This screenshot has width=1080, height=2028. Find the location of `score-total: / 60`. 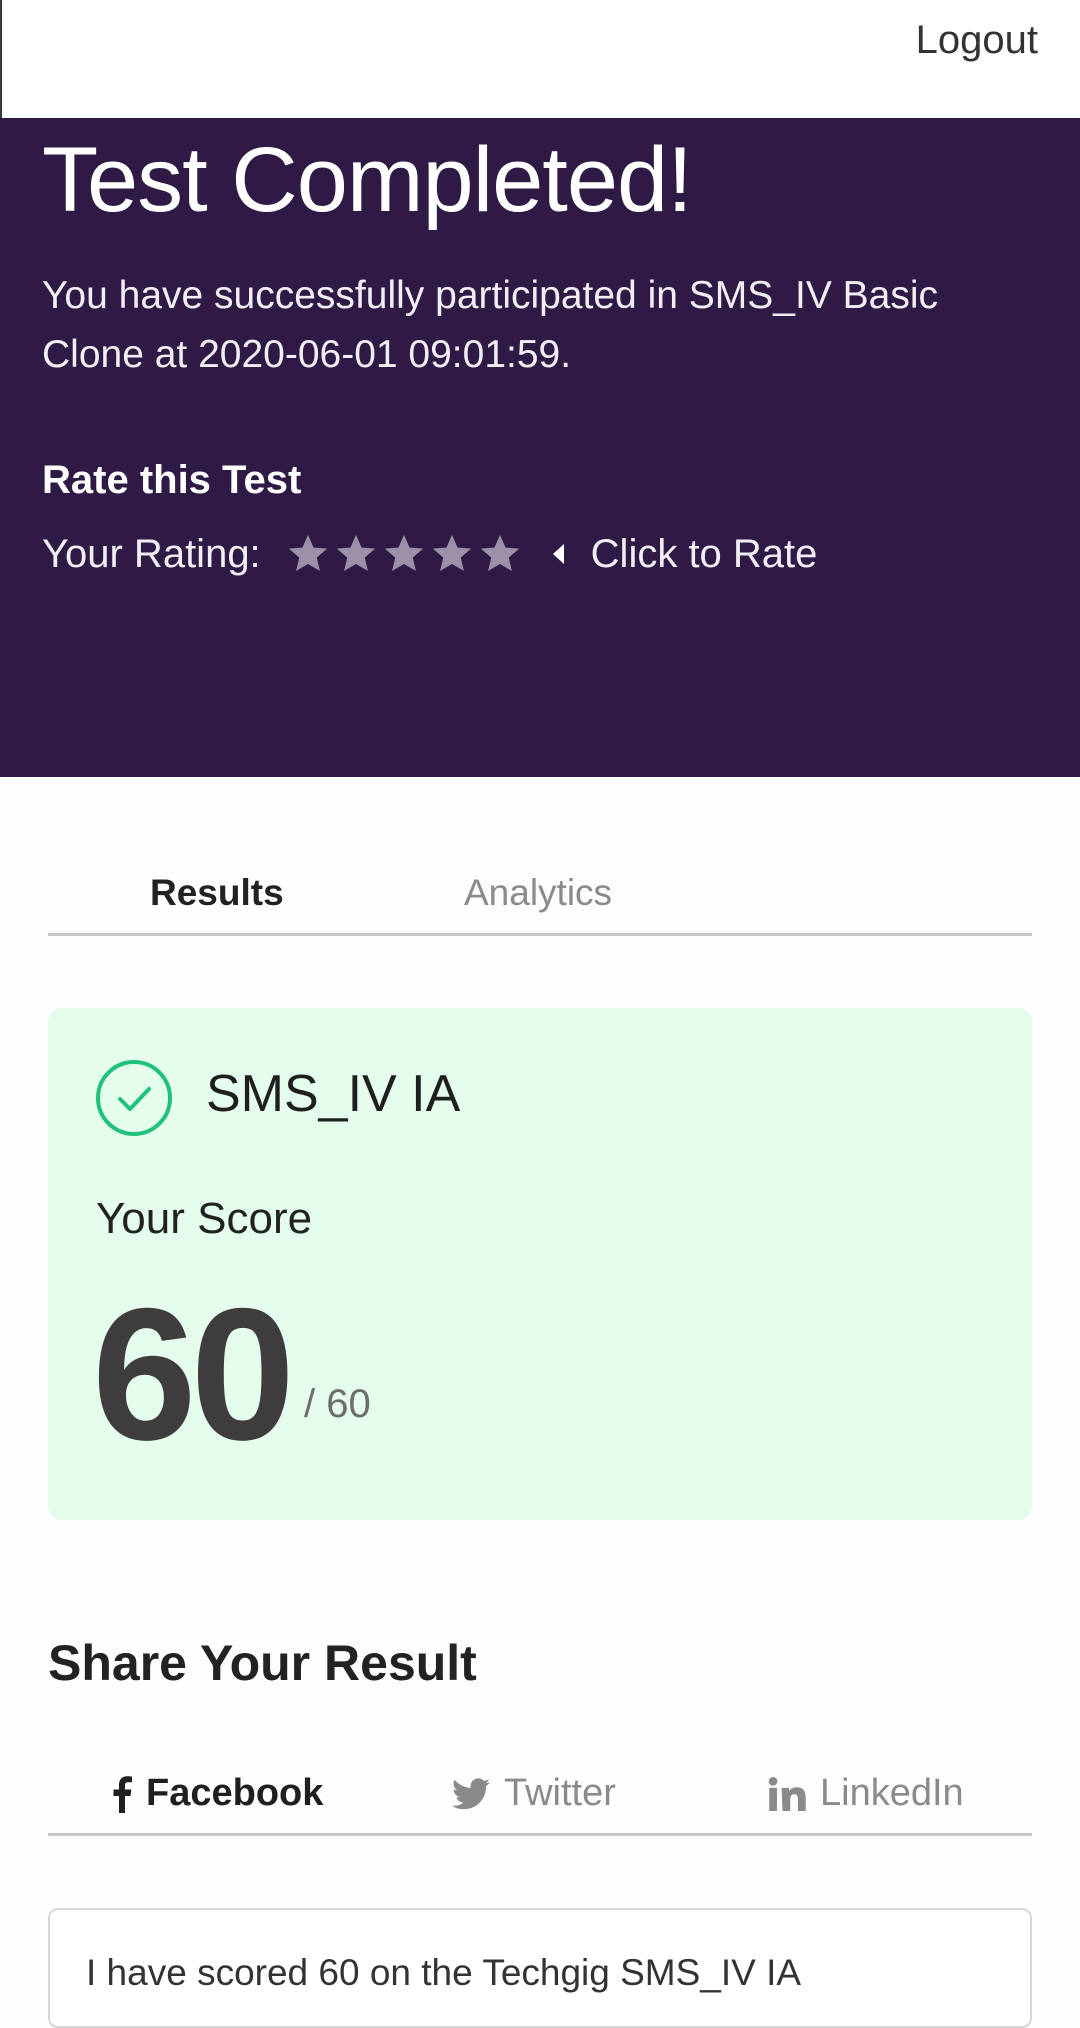

score-total: / 60 is located at coordinates (337, 1404).